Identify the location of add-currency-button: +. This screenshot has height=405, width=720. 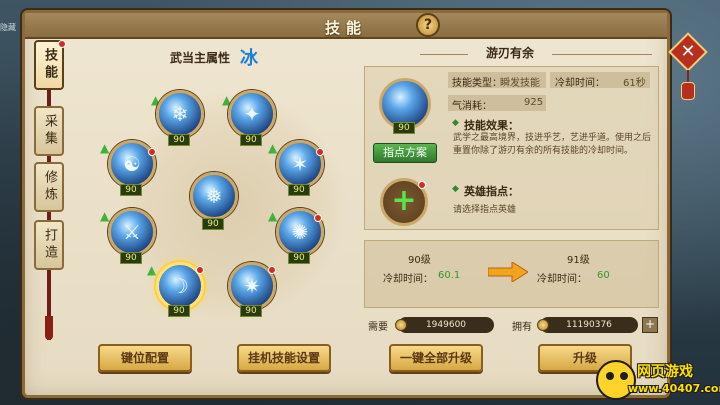
(650, 325).